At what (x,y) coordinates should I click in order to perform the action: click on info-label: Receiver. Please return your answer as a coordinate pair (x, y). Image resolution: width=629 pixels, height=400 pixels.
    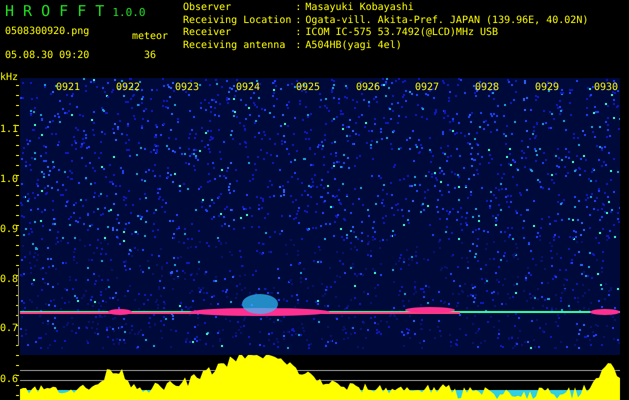
    Looking at the image, I should click on (207, 32).